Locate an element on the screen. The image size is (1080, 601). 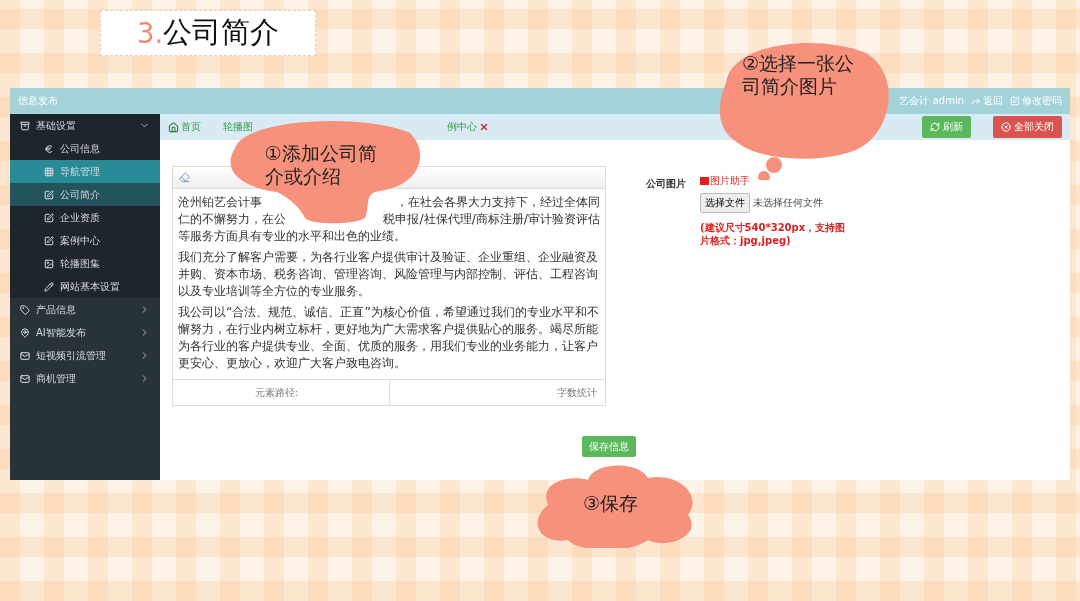
paragraph-text: 等服务方面具有专业的水平和出色的业绩。 is located at coordinates (292, 236).